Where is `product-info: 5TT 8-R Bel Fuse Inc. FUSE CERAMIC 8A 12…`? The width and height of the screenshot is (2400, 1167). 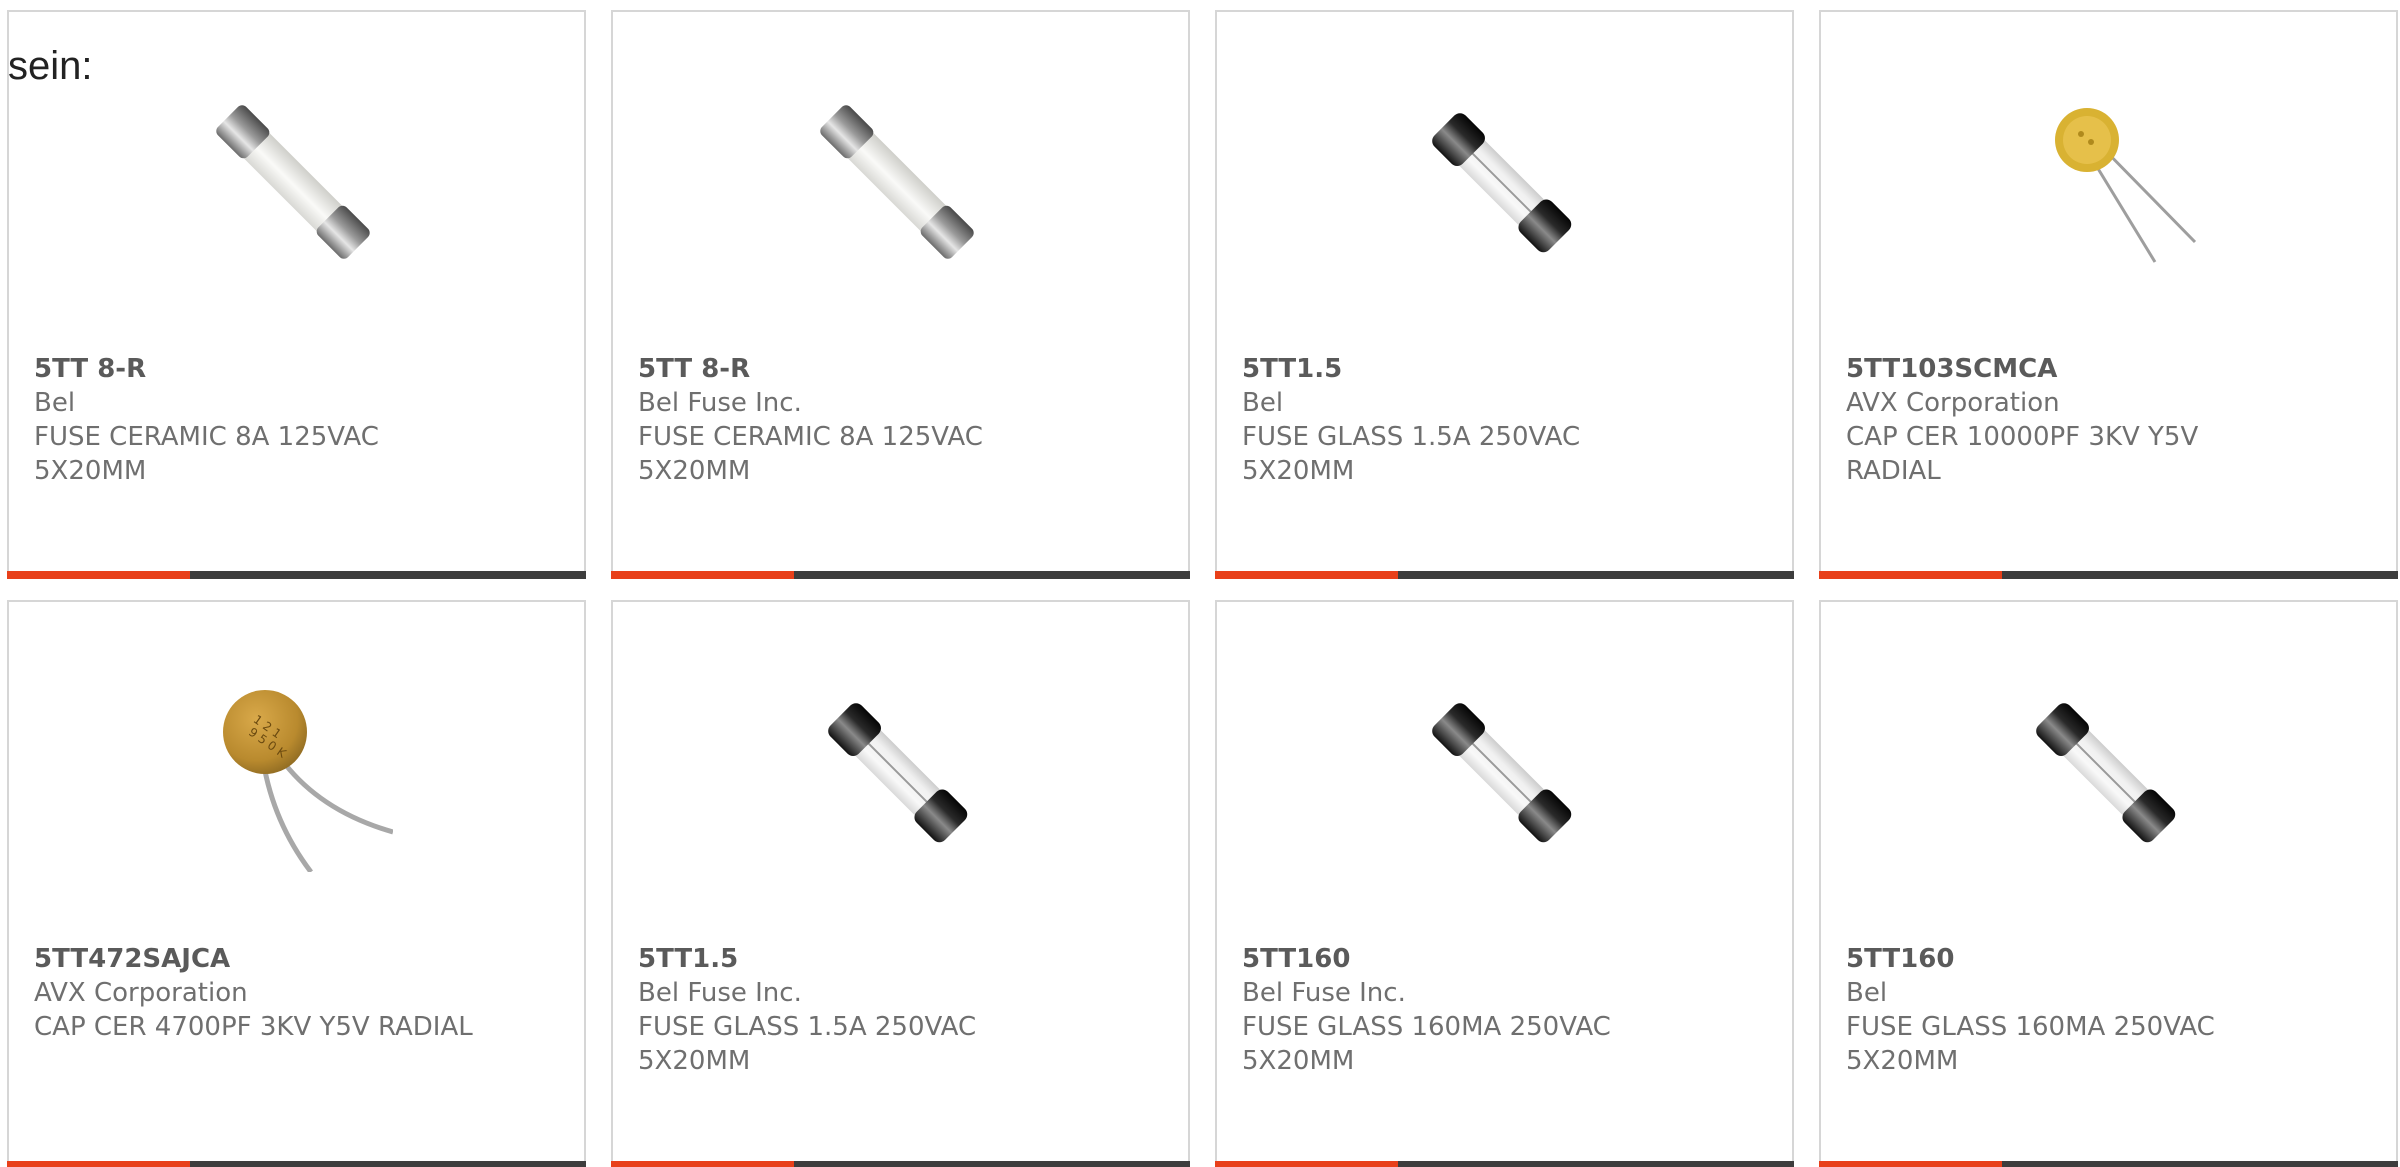 product-info: 5TT 8-R Bel Fuse Inc. FUSE CERAMIC 8A 12… is located at coordinates (903, 420).